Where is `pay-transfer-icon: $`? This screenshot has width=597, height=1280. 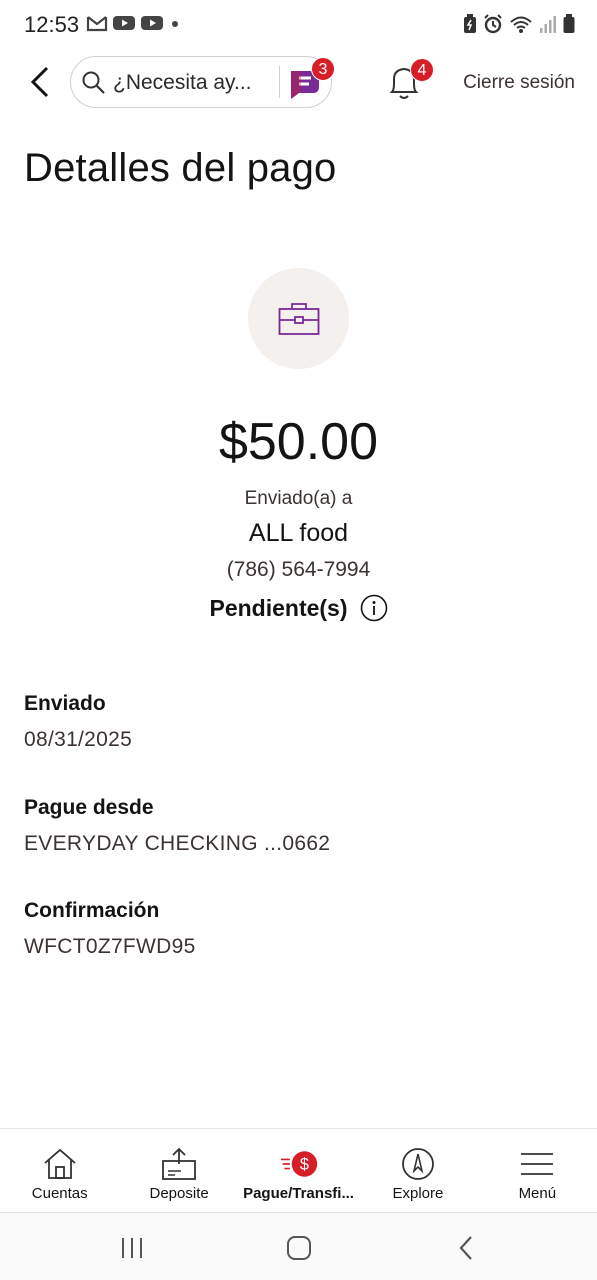 pay-transfer-icon: $ is located at coordinates (299, 1164).